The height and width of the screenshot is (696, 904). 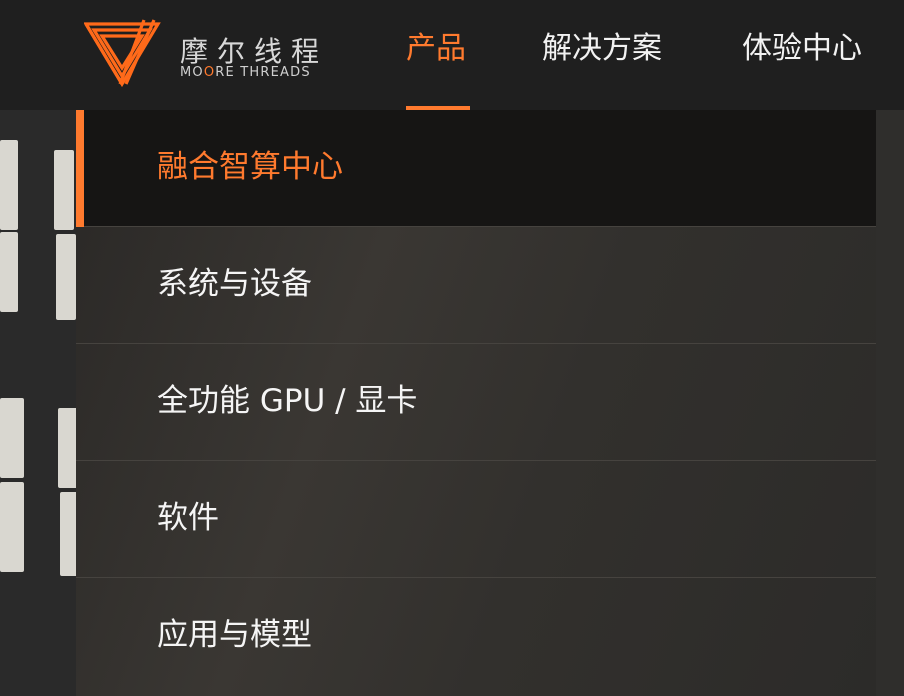 What do you see at coordinates (476, 168) in the screenshot?
I see `menu-item-intelligent-computing-center: 融合智算中心` at bounding box center [476, 168].